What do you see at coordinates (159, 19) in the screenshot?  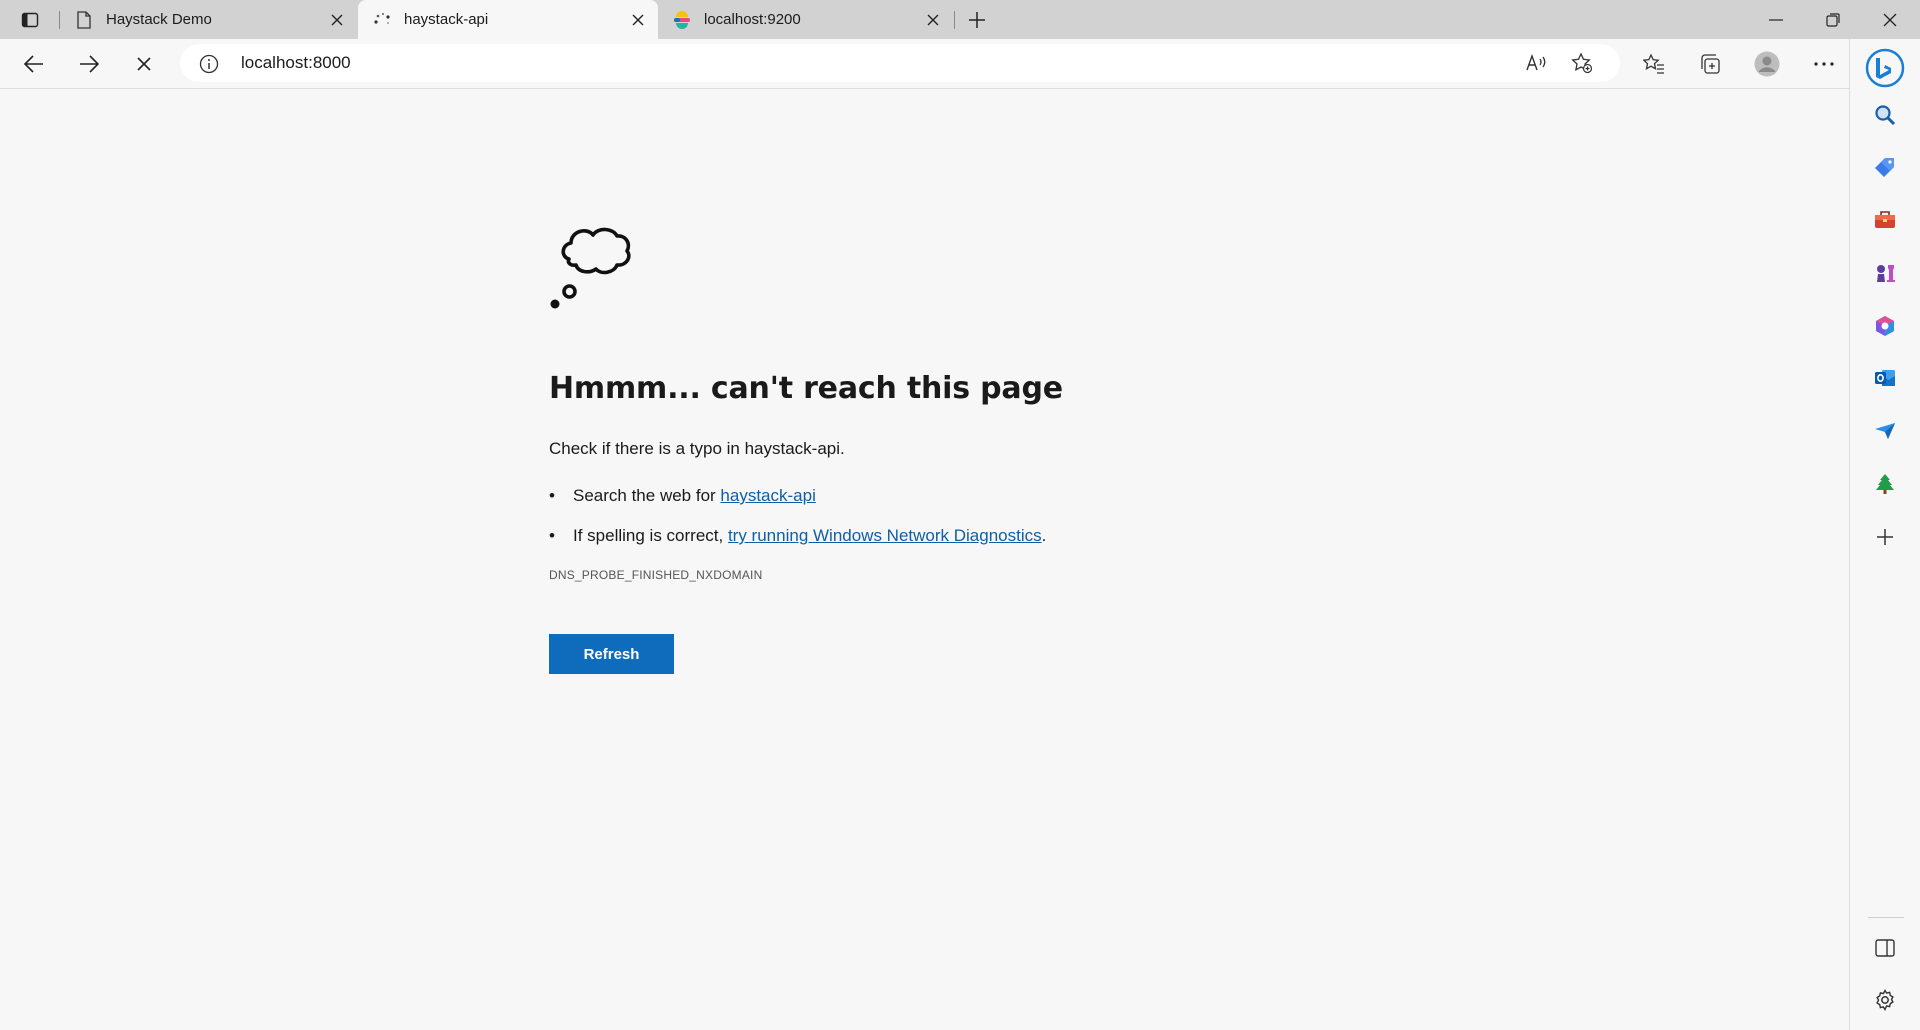 I see `tab-title: Haystack Demo` at bounding box center [159, 19].